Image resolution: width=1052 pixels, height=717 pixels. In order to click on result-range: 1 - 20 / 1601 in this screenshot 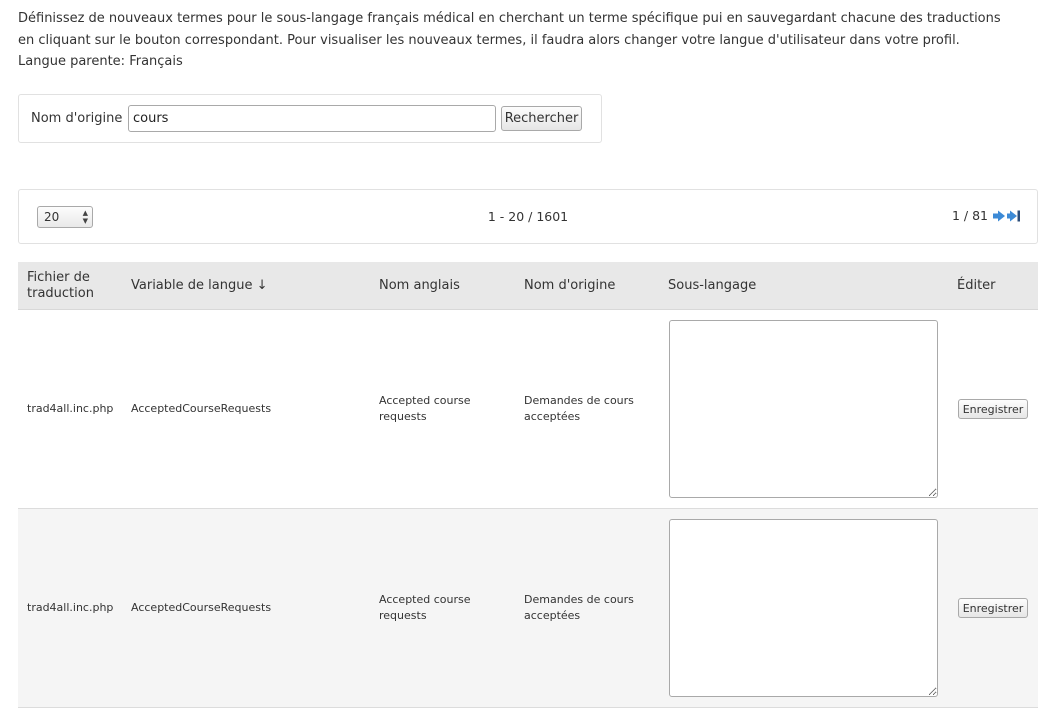, I will do `click(528, 216)`.